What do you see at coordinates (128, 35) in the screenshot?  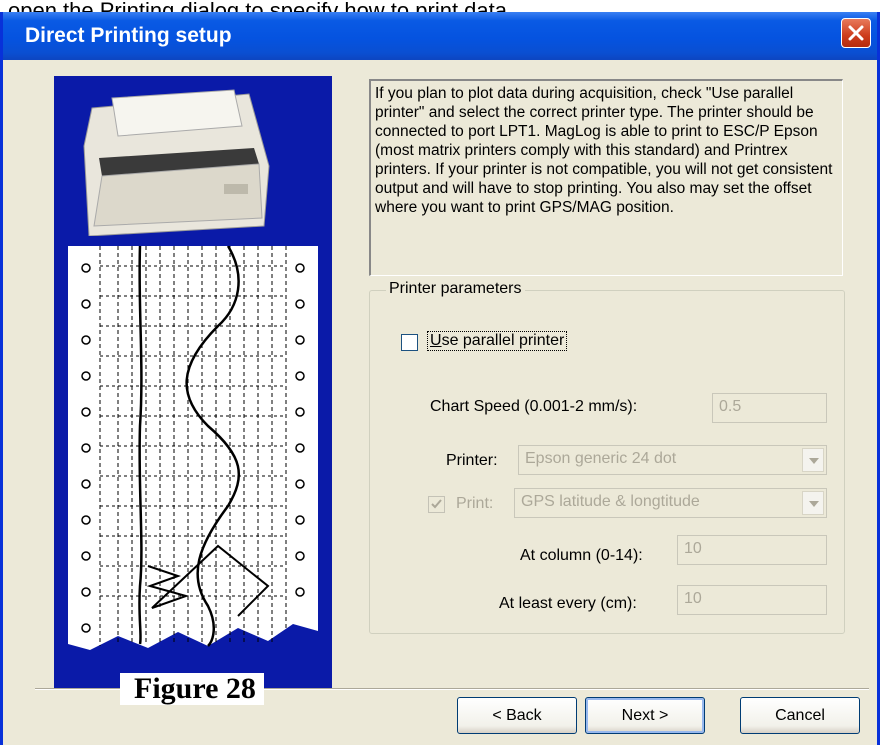 I see `window-title: Direct Printing setup` at bounding box center [128, 35].